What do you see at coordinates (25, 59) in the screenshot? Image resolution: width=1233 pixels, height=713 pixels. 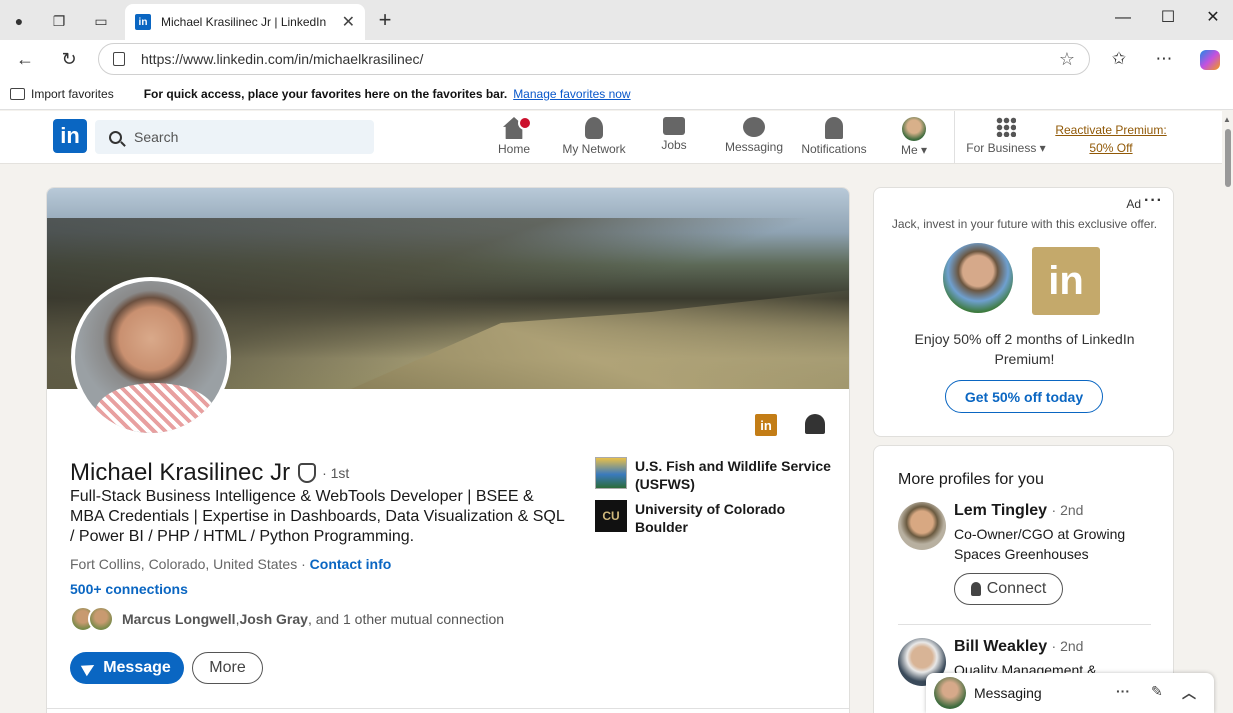 I see `back-button: ←` at bounding box center [25, 59].